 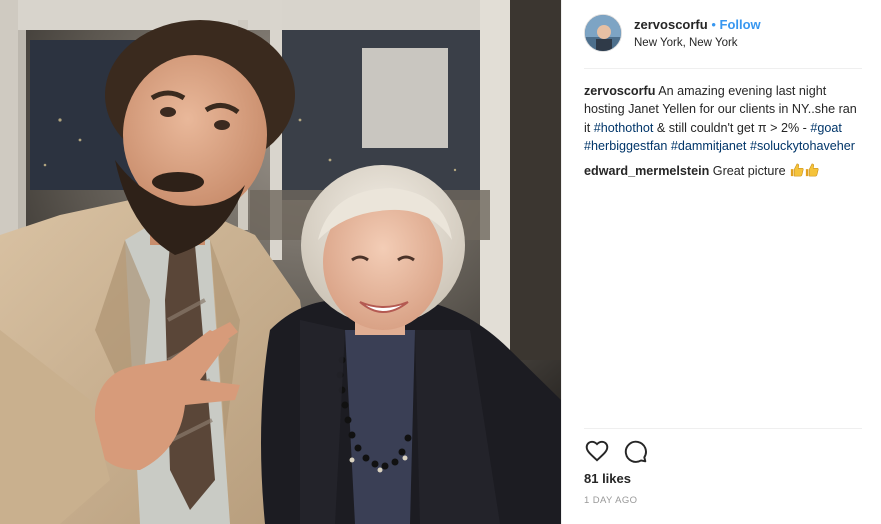 I want to click on hashtag-hothothot: #hothothot, so click(x=624, y=128).